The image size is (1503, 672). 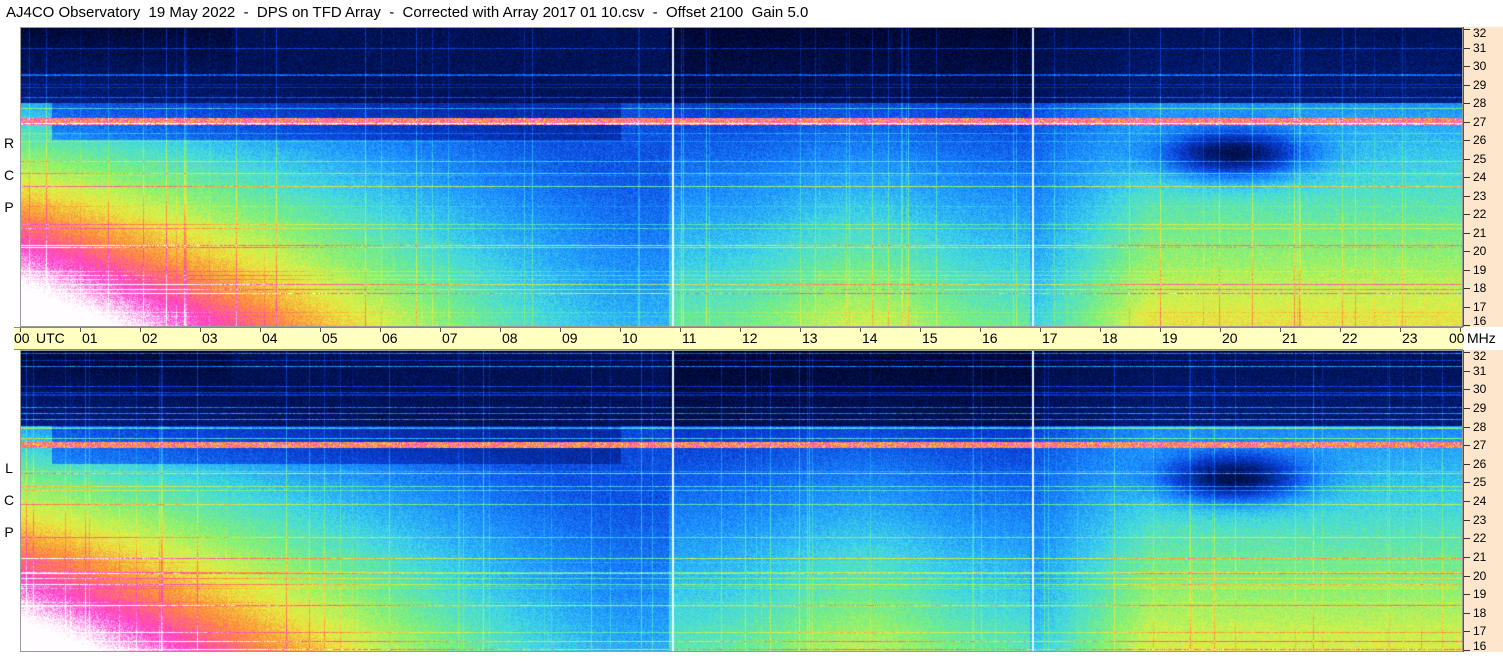 I want to click on rcp-label-c: C, so click(x=9, y=175).